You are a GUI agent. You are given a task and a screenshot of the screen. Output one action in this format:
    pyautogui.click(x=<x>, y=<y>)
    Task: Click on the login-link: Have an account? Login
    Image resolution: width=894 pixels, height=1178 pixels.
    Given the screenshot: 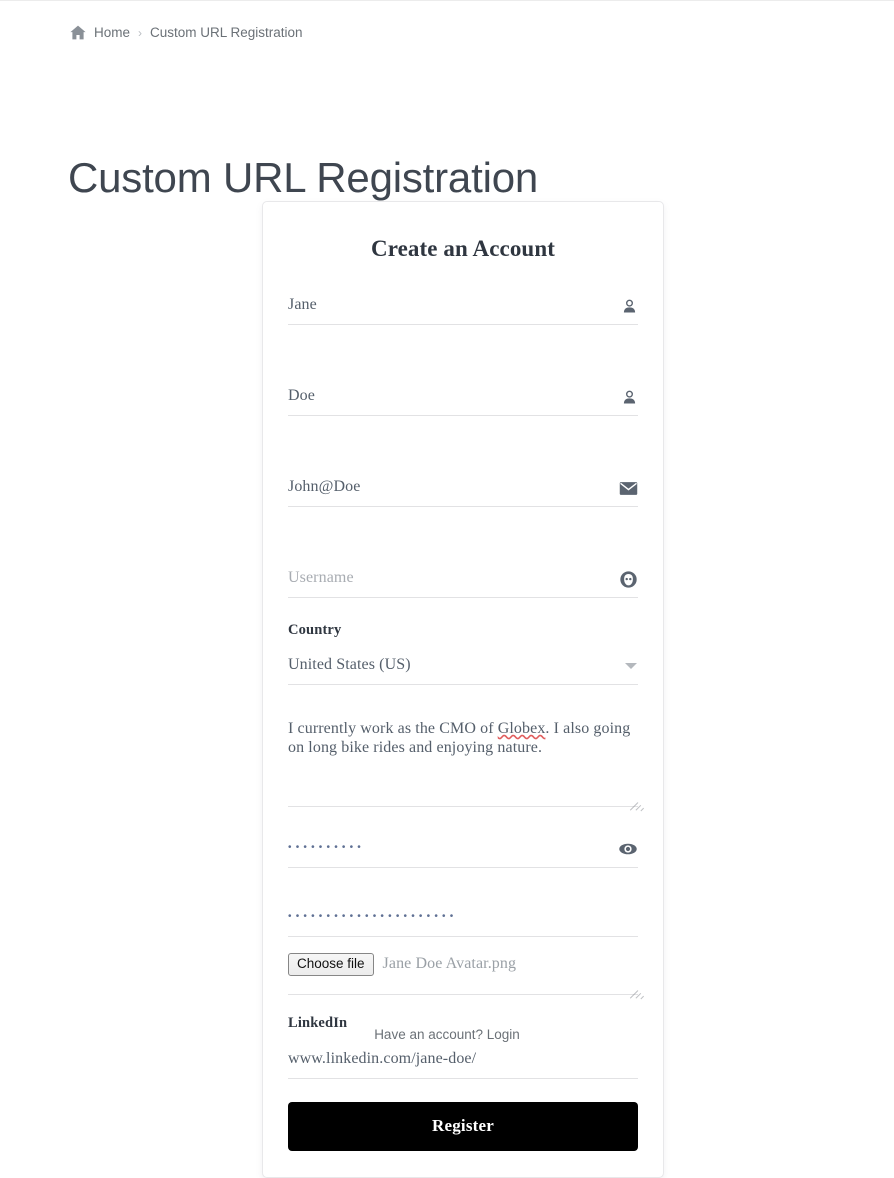 What is the action you would take?
    pyautogui.click(x=447, y=1034)
    